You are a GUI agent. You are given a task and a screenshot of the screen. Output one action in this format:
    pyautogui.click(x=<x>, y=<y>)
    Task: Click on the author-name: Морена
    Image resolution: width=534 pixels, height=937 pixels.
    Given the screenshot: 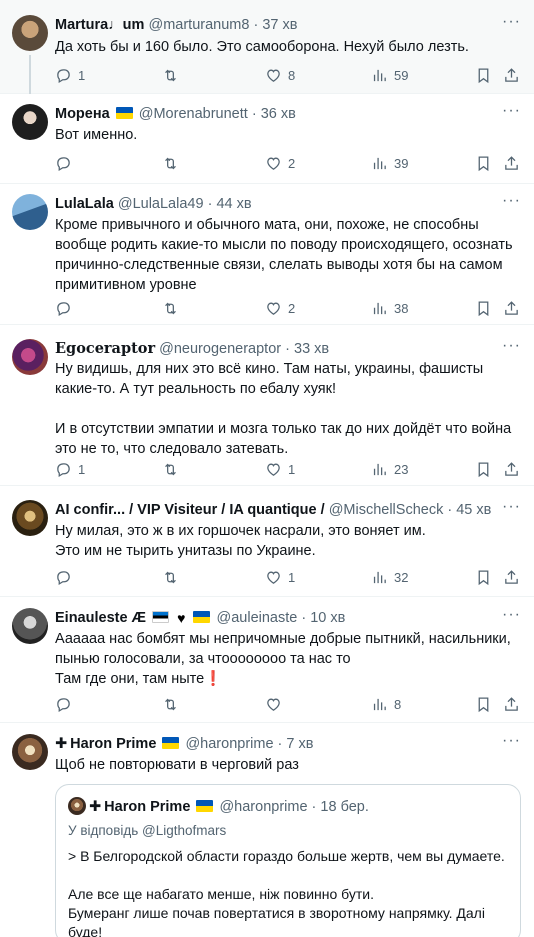 What is the action you would take?
    pyautogui.click(x=82, y=114)
    